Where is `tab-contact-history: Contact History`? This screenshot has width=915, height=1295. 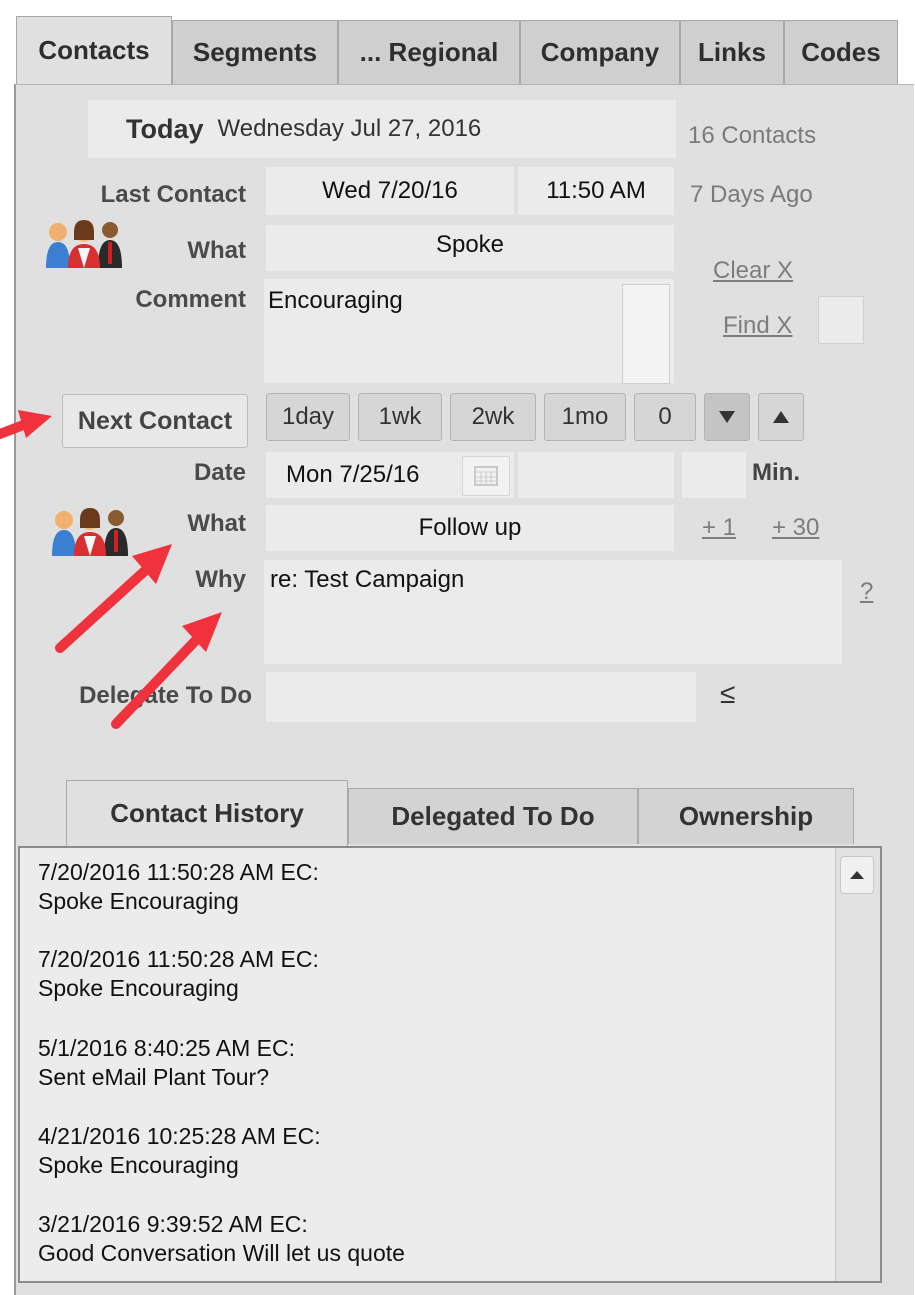
tab-contact-history: Contact History is located at coordinates (207, 813).